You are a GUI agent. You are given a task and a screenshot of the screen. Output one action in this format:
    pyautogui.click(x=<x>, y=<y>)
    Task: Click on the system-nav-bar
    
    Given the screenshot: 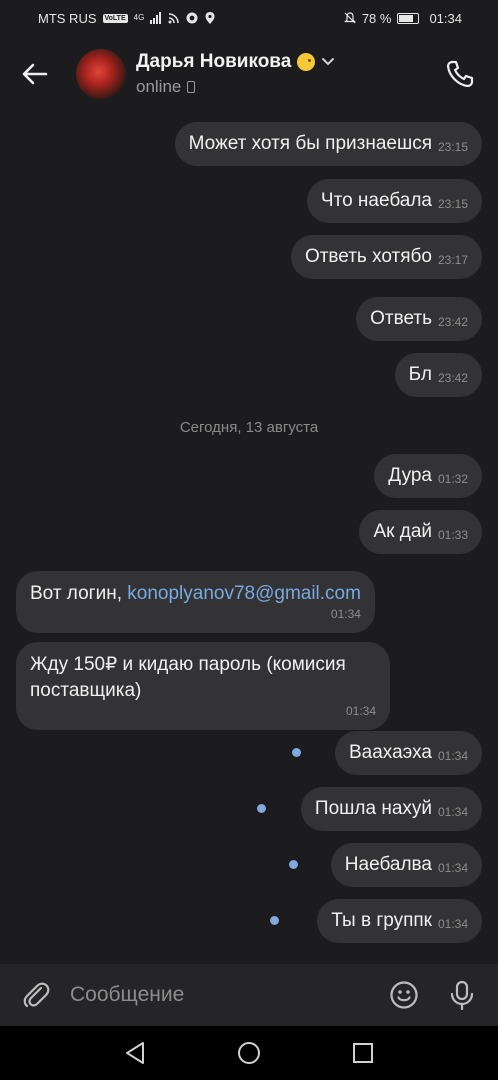 What is the action you would take?
    pyautogui.click(x=249, y=1053)
    